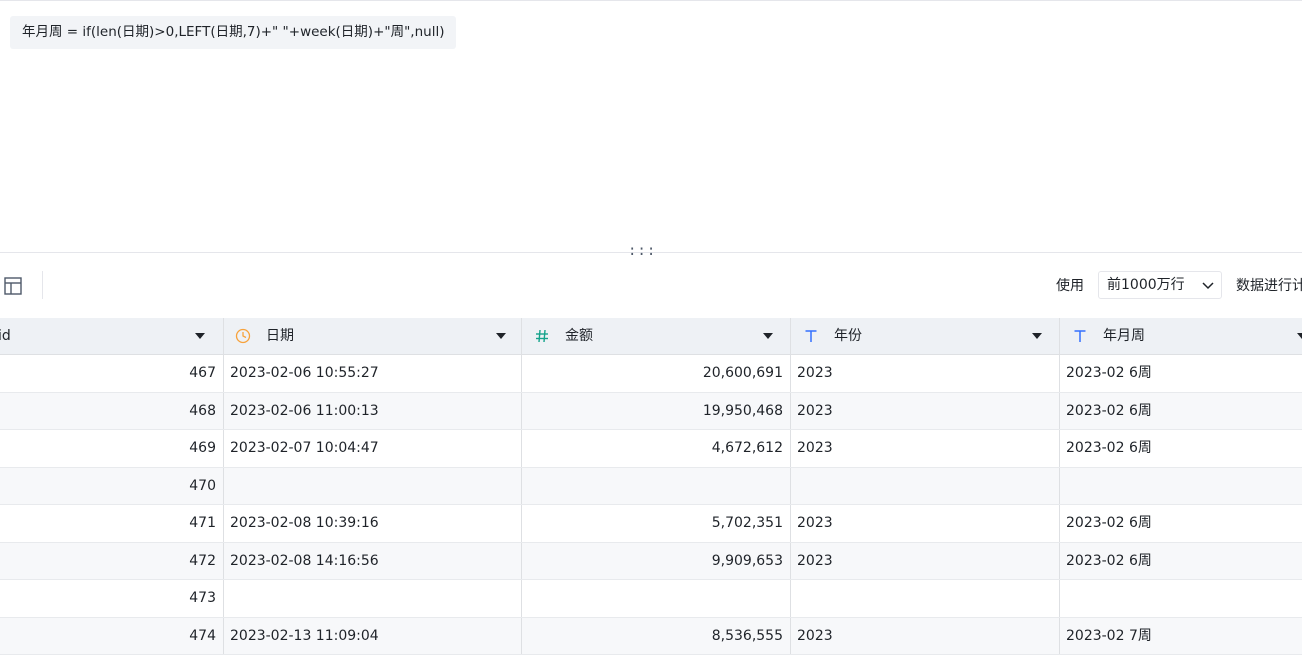 Image resolution: width=1302 pixels, height=661 pixels. What do you see at coordinates (373, 523) in the screenshot?
I see `cell-date: 2023-02-08 10:39:16` at bounding box center [373, 523].